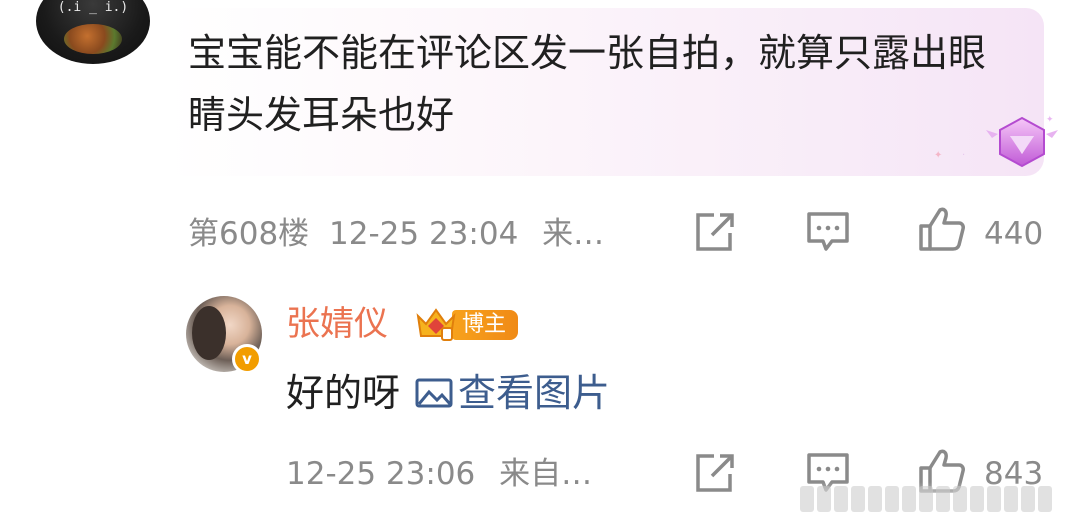  I want to click on reply-text-row: 好的呀 查看图片, so click(448, 393).